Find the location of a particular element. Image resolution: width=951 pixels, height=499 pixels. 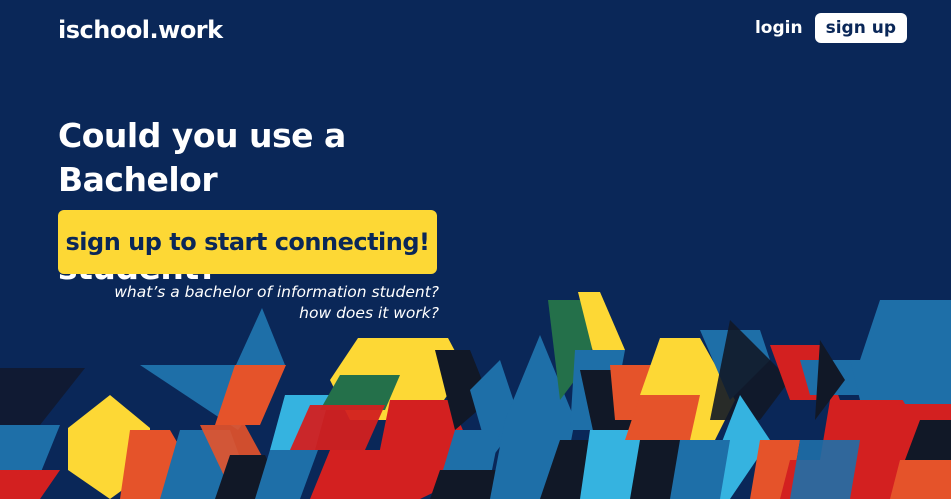

top-nav: login sign up is located at coordinates (830, 28).